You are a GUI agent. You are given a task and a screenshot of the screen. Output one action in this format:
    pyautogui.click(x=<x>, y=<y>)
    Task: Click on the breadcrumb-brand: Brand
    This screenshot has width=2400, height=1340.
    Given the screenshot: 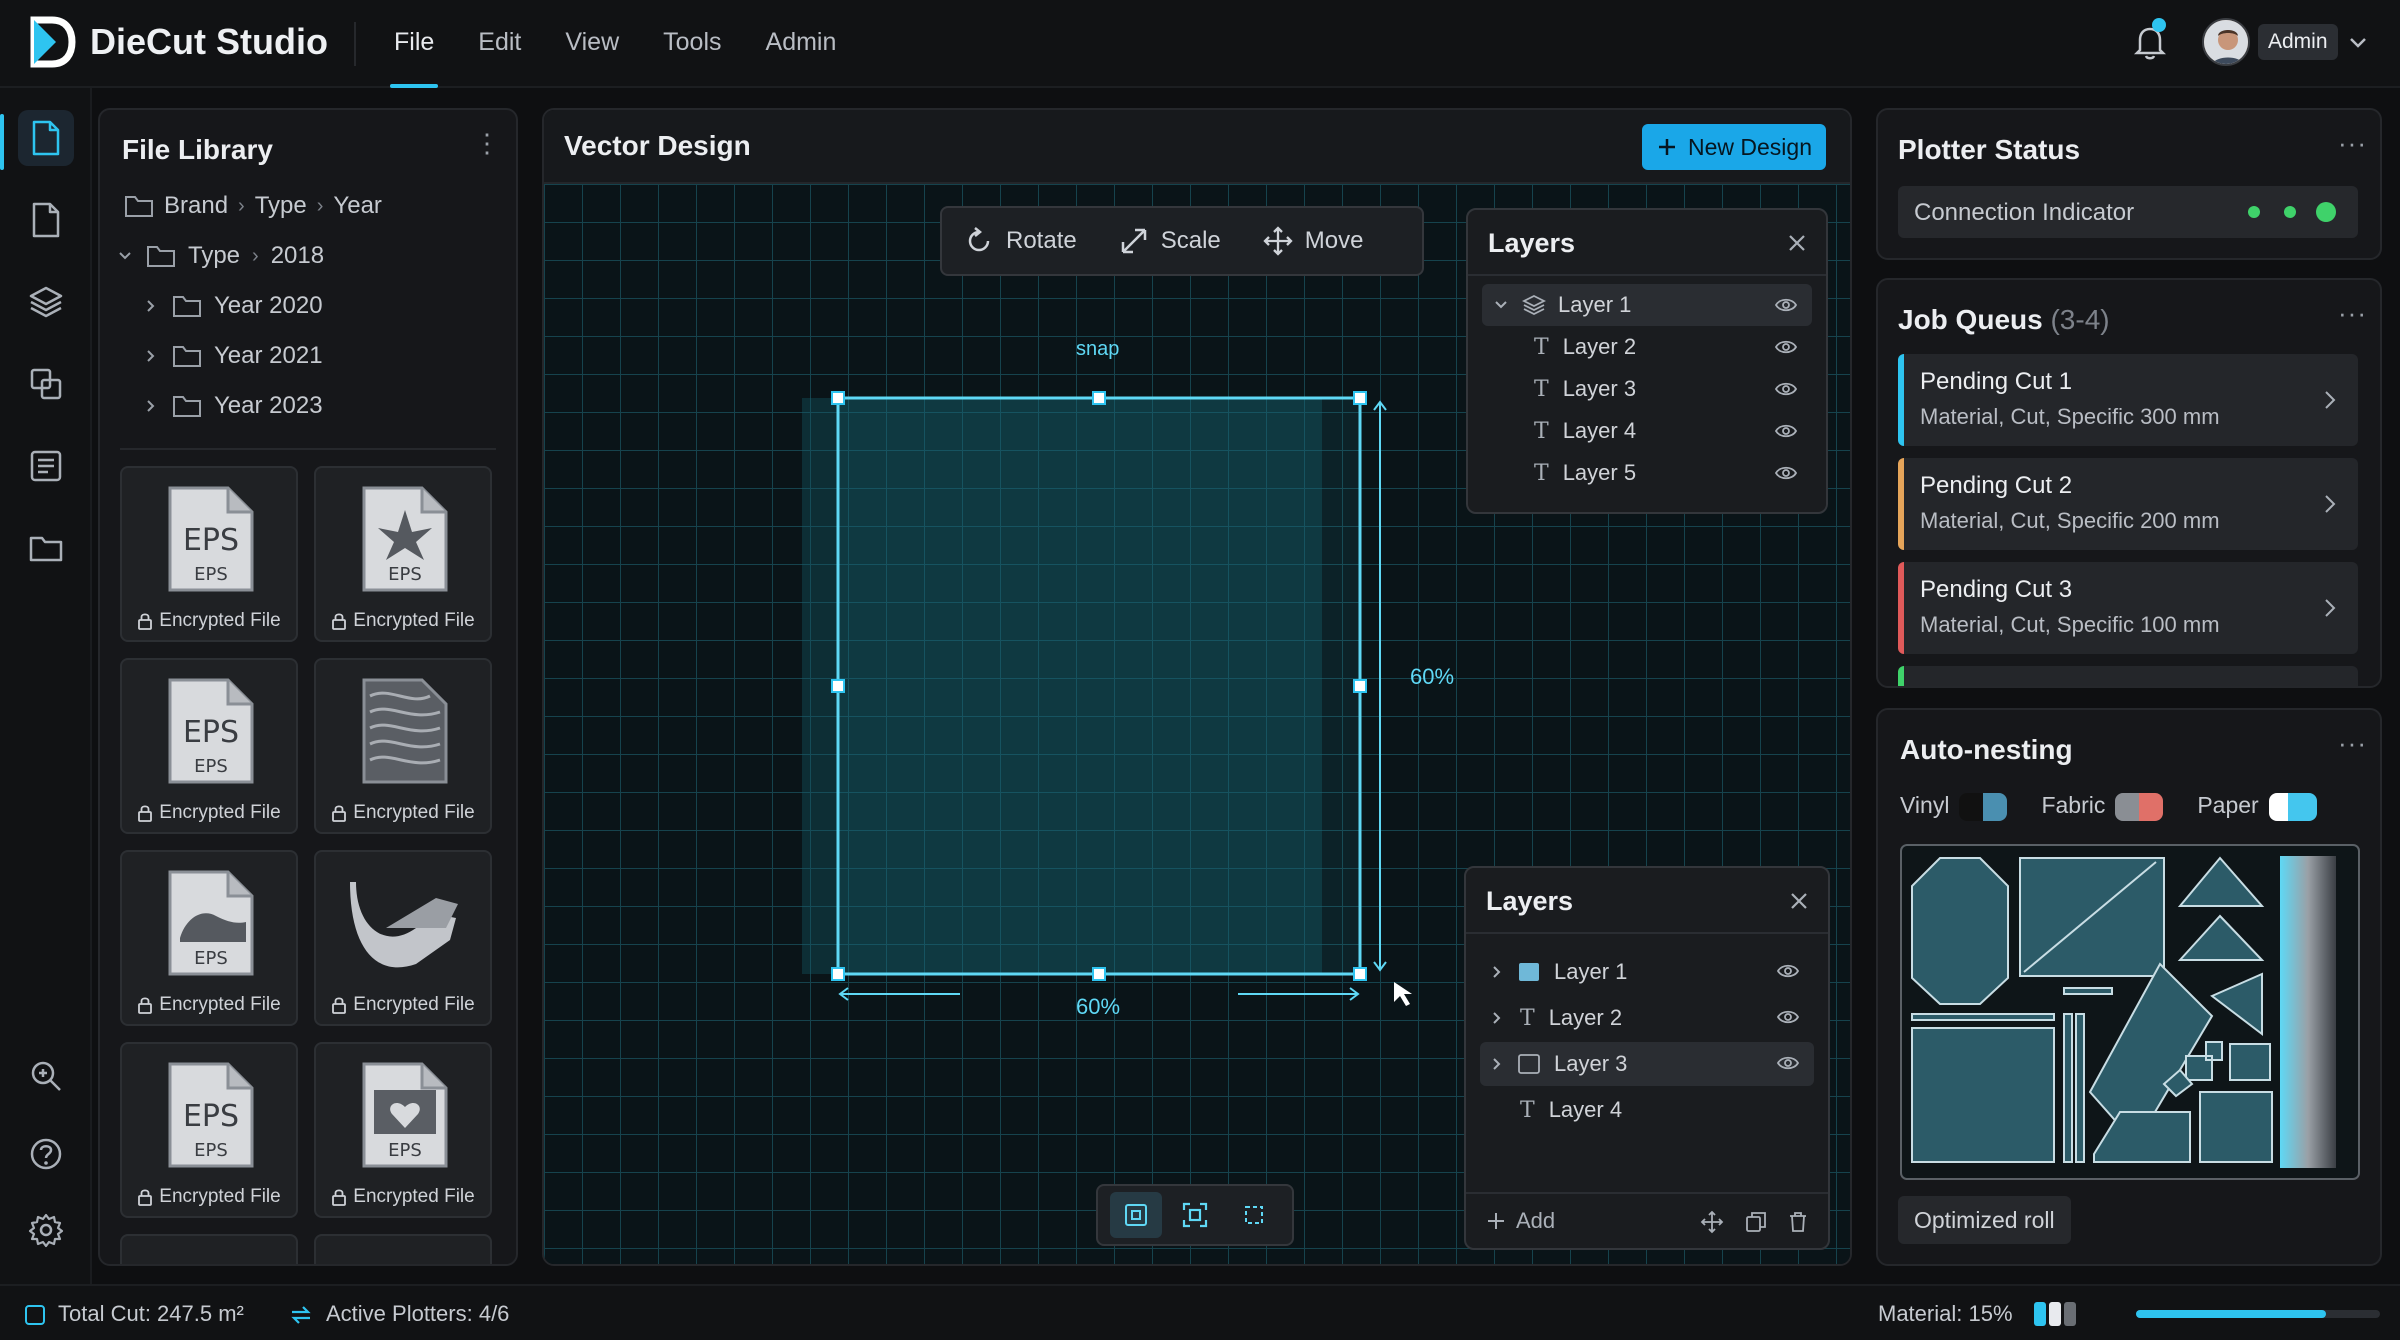 What is the action you would take?
    pyautogui.click(x=196, y=206)
    